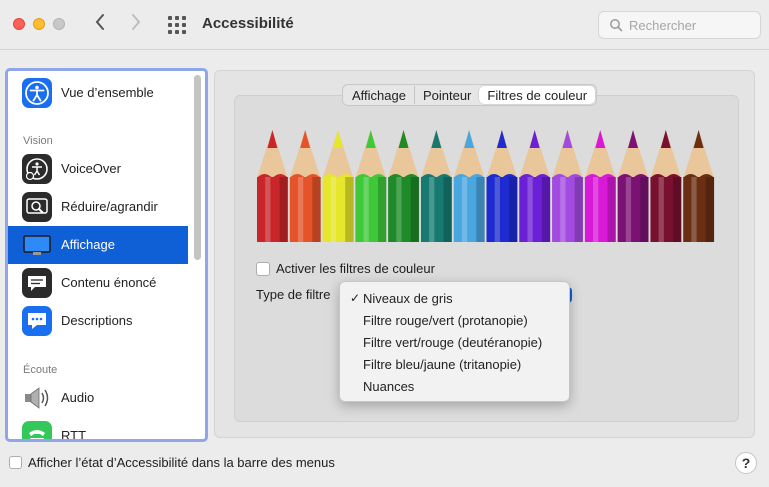 The width and height of the screenshot is (769, 487). I want to click on sidebar-item-zoom: Réduire/agrandir, so click(98, 207).